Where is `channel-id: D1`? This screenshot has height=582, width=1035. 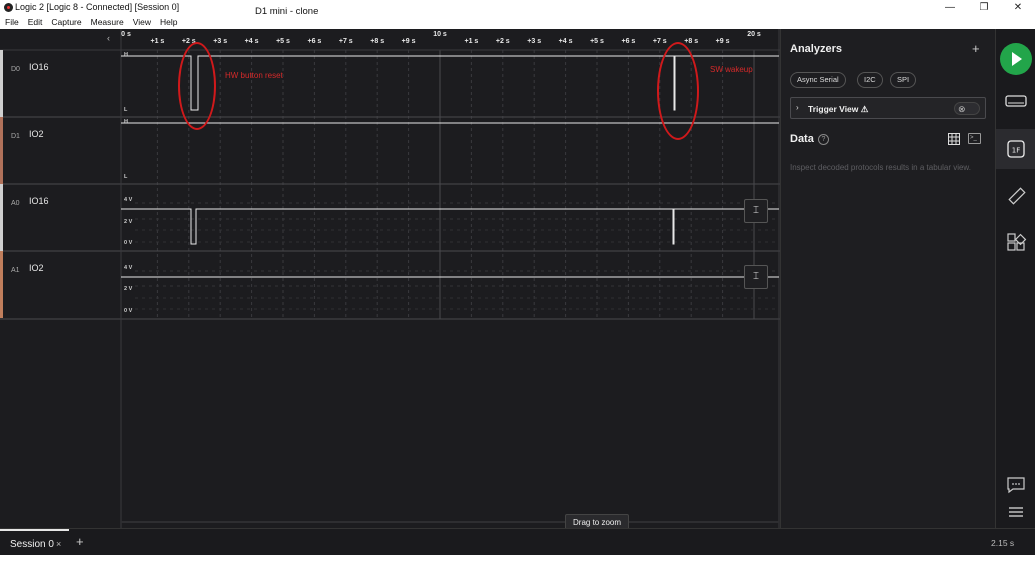
channel-id: D1 is located at coordinates (15, 136).